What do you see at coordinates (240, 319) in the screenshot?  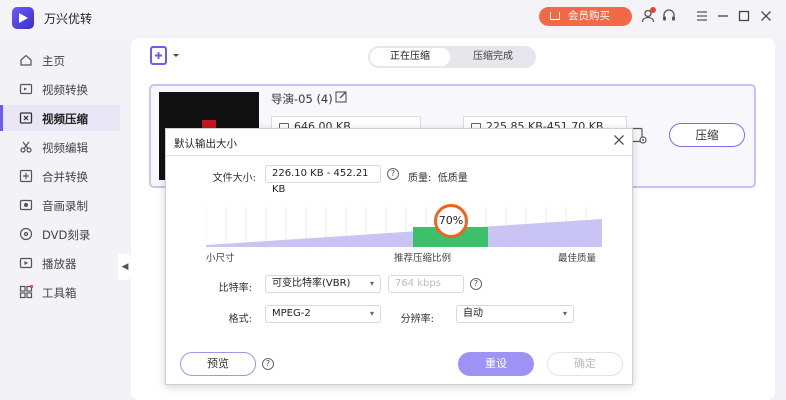 I see `format-label: 格式:` at bounding box center [240, 319].